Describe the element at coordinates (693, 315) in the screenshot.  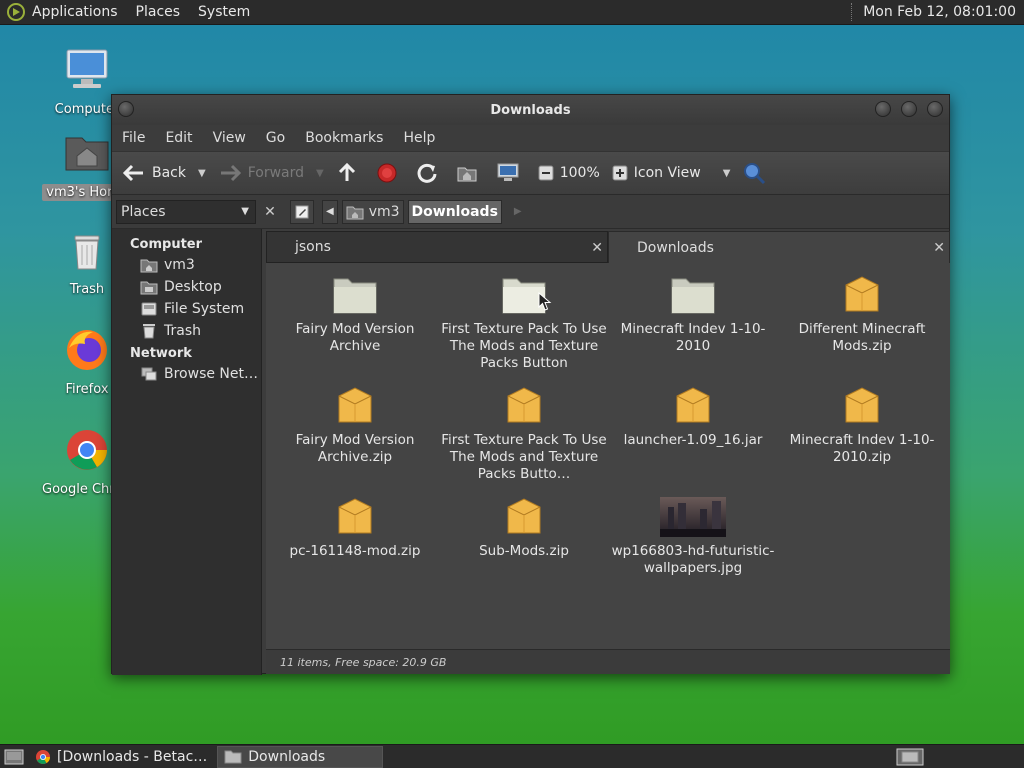
I see `file-item: Minecraft Indev 1-10-2010` at that location.